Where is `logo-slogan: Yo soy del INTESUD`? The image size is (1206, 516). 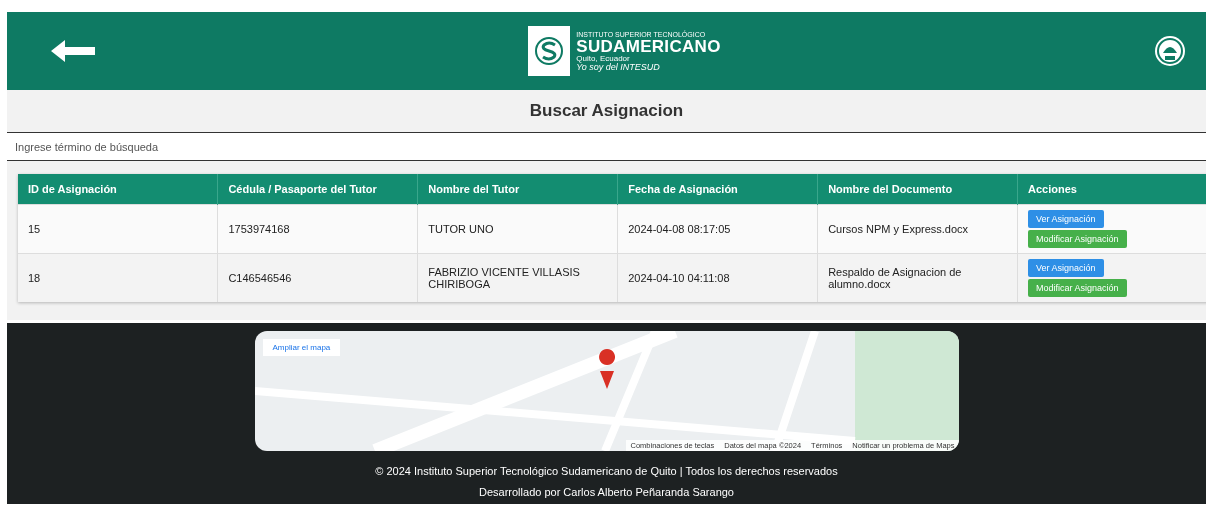 logo-slogan: Yo soy del INTESUD is located at coordinates (618, 67).